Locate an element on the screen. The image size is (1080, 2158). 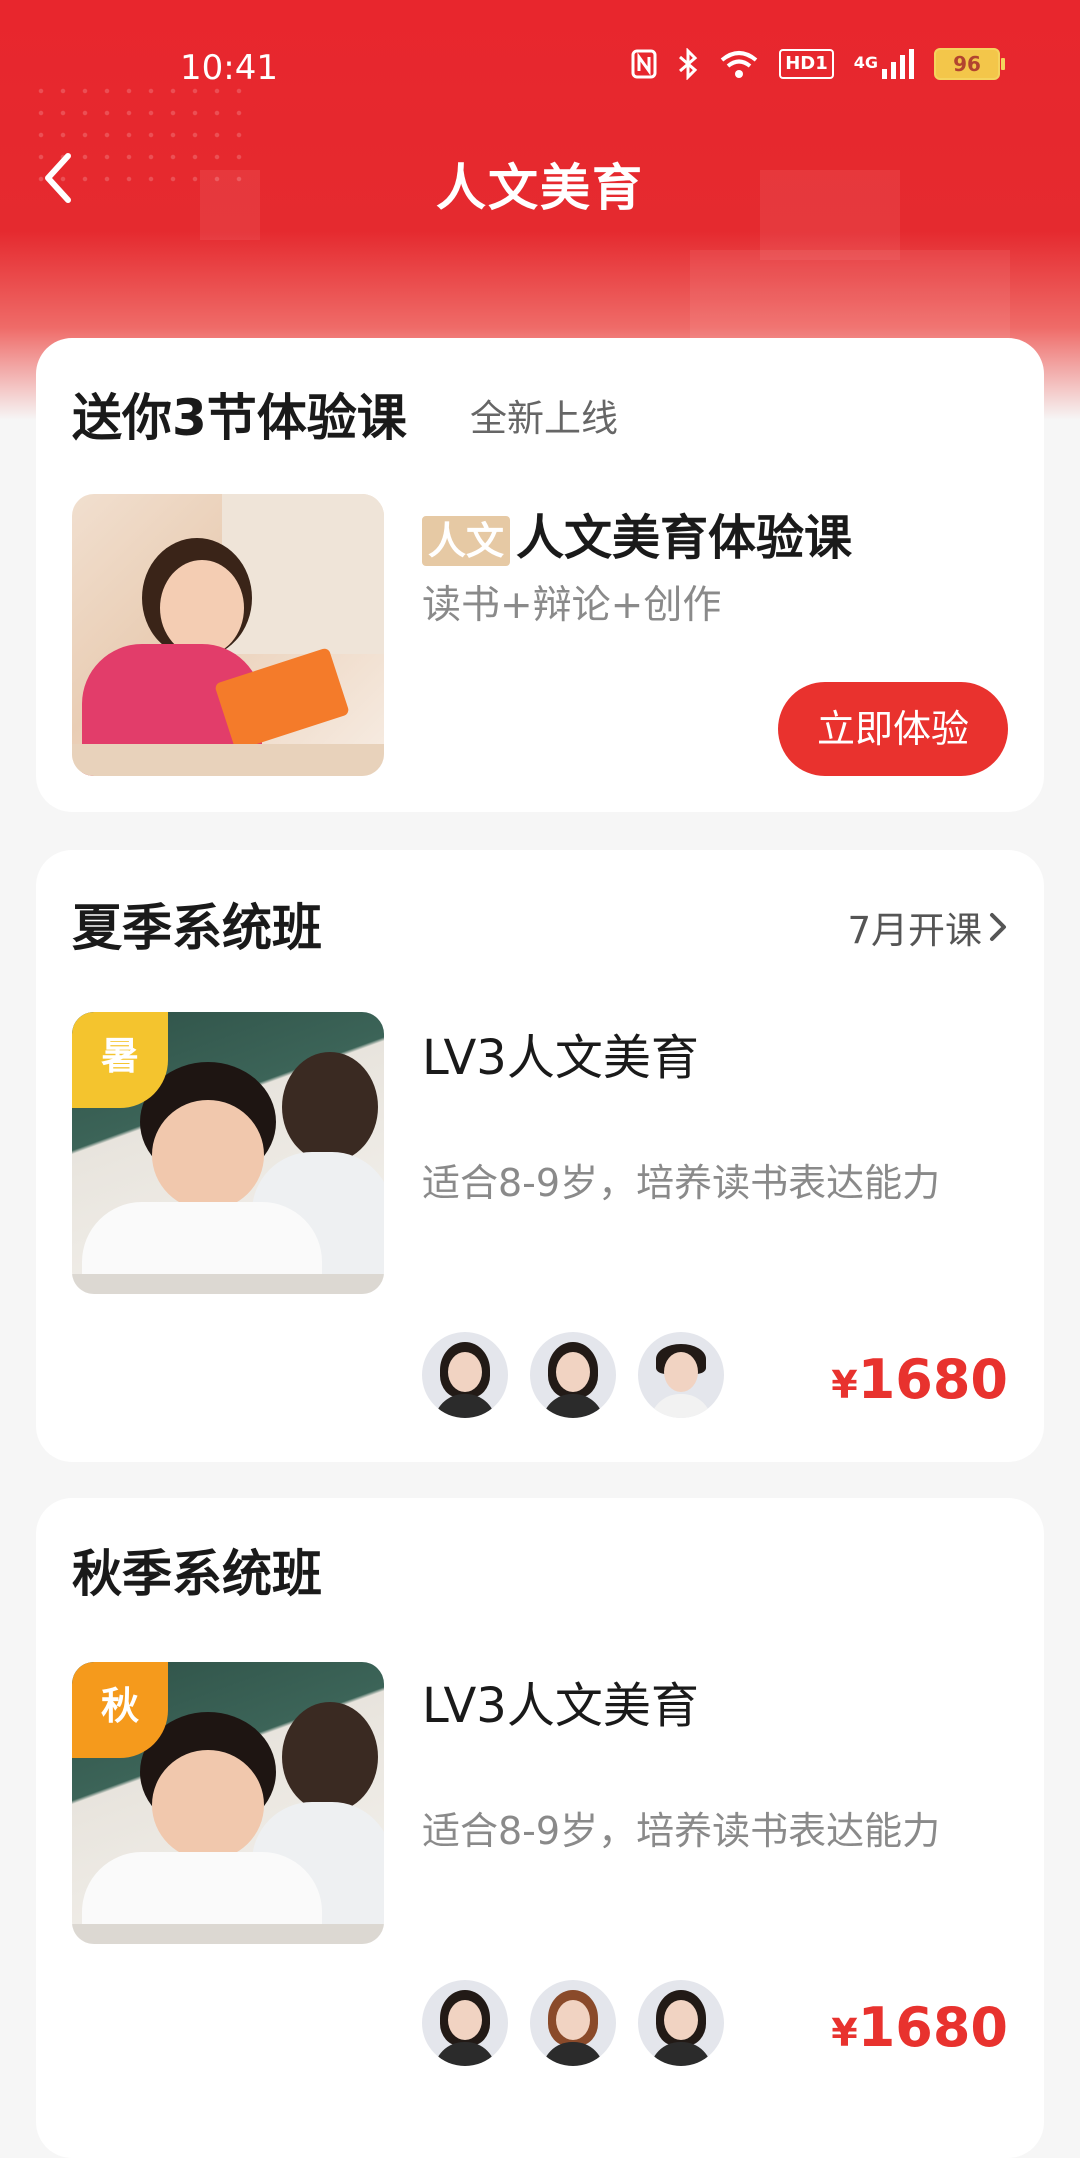
summer-teacher-avatars is located at coordinates (573, 1375).